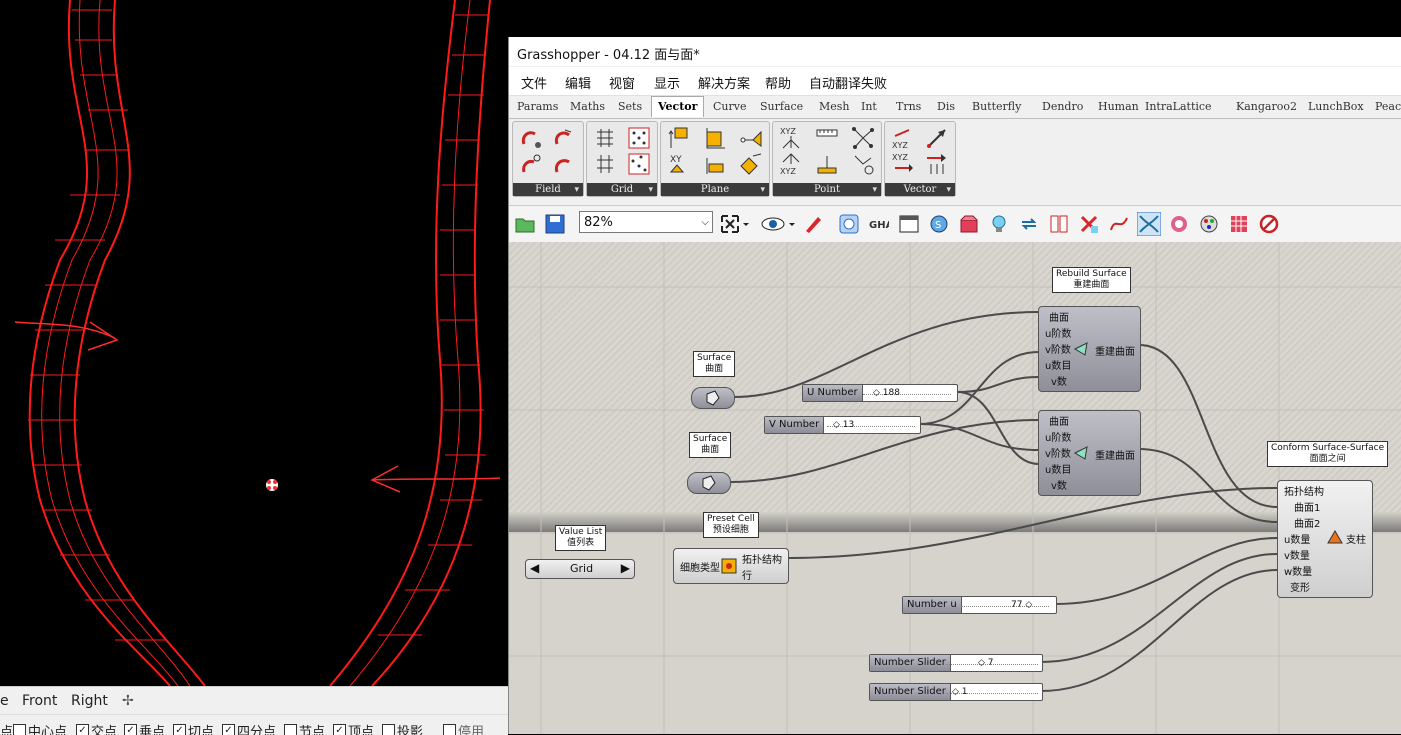  I want to click on osnap-intersection: ✓ 交点, so click(96, 728).